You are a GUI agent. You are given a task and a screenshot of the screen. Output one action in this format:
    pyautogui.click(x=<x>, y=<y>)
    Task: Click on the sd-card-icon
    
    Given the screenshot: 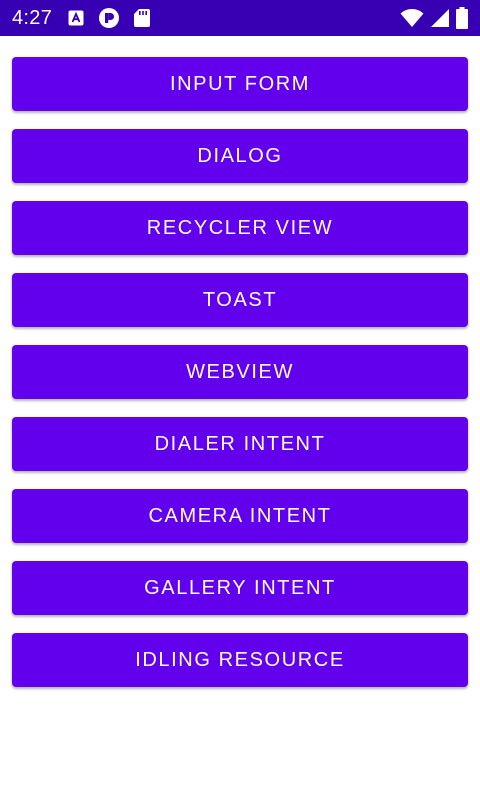 What is the action you would take?
    pyautogui.click(x=142, y=18)
    